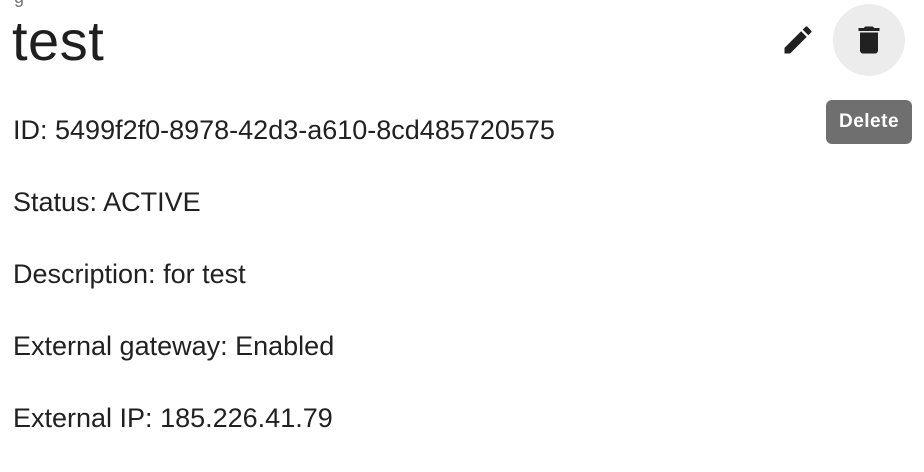 This screenshot has height=472, width=924. I want to click on detail-label: ID:, so click(34, 130).